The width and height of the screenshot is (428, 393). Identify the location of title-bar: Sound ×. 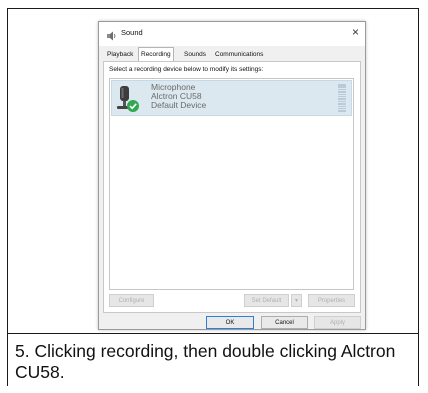
(232, 34).